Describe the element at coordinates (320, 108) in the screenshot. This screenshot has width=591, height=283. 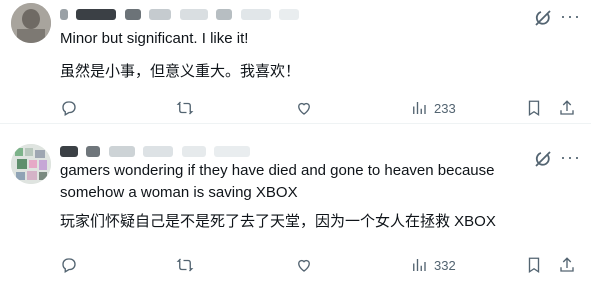
I see `tweet-actions: 233` at that location.